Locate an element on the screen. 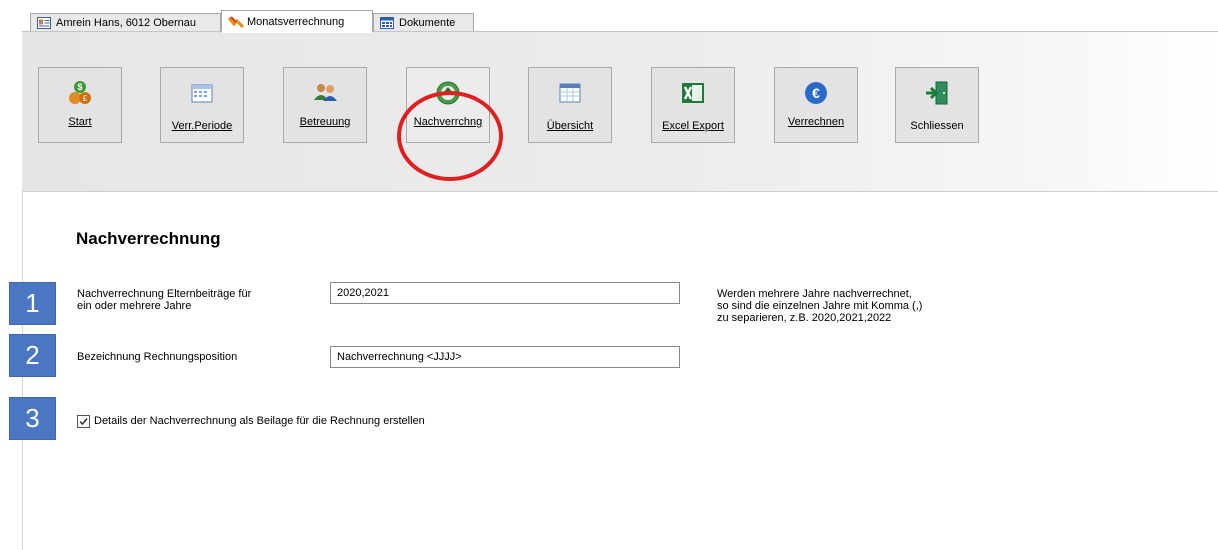 This screenshot has width=1218, height=550. step-badge-2: 2 is located at coordinates (32, 355).